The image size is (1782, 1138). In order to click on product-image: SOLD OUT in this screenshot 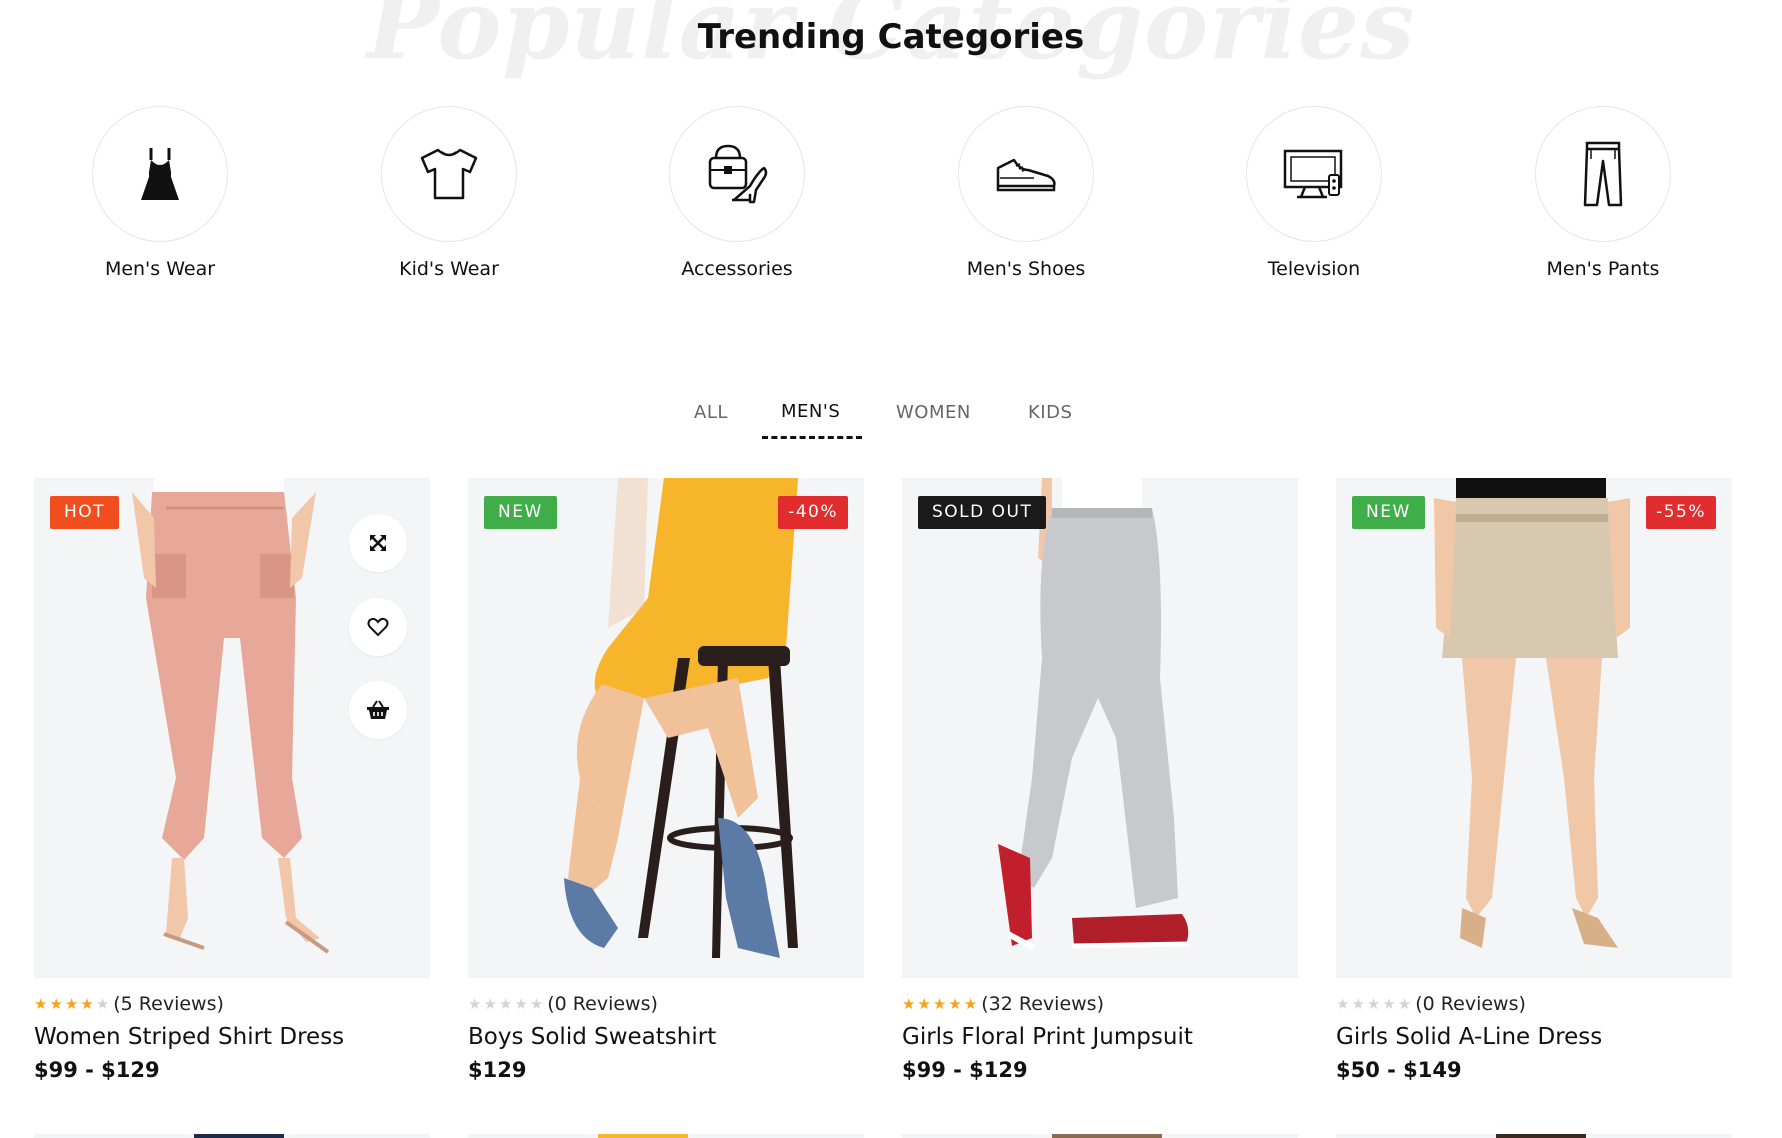, I will do `click(1100, 728)`.